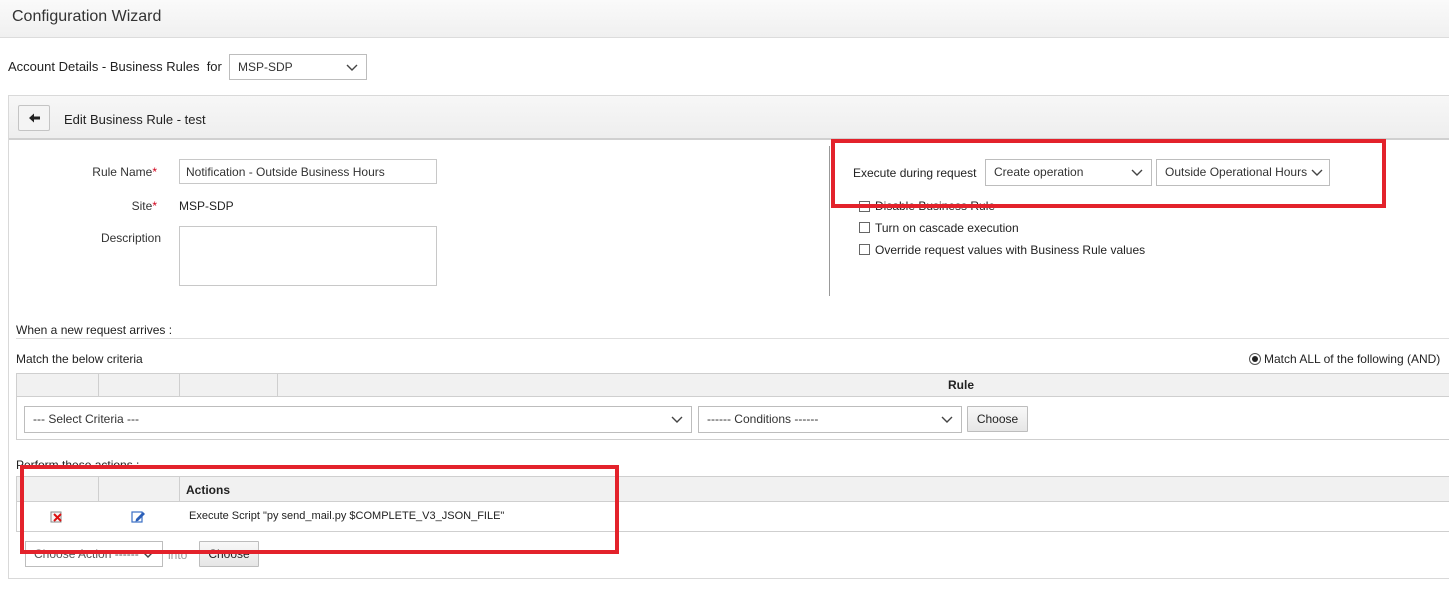 This screenshot has height=593, width=1449. I want to click on highlight-box-execute, so click(1108, 173).